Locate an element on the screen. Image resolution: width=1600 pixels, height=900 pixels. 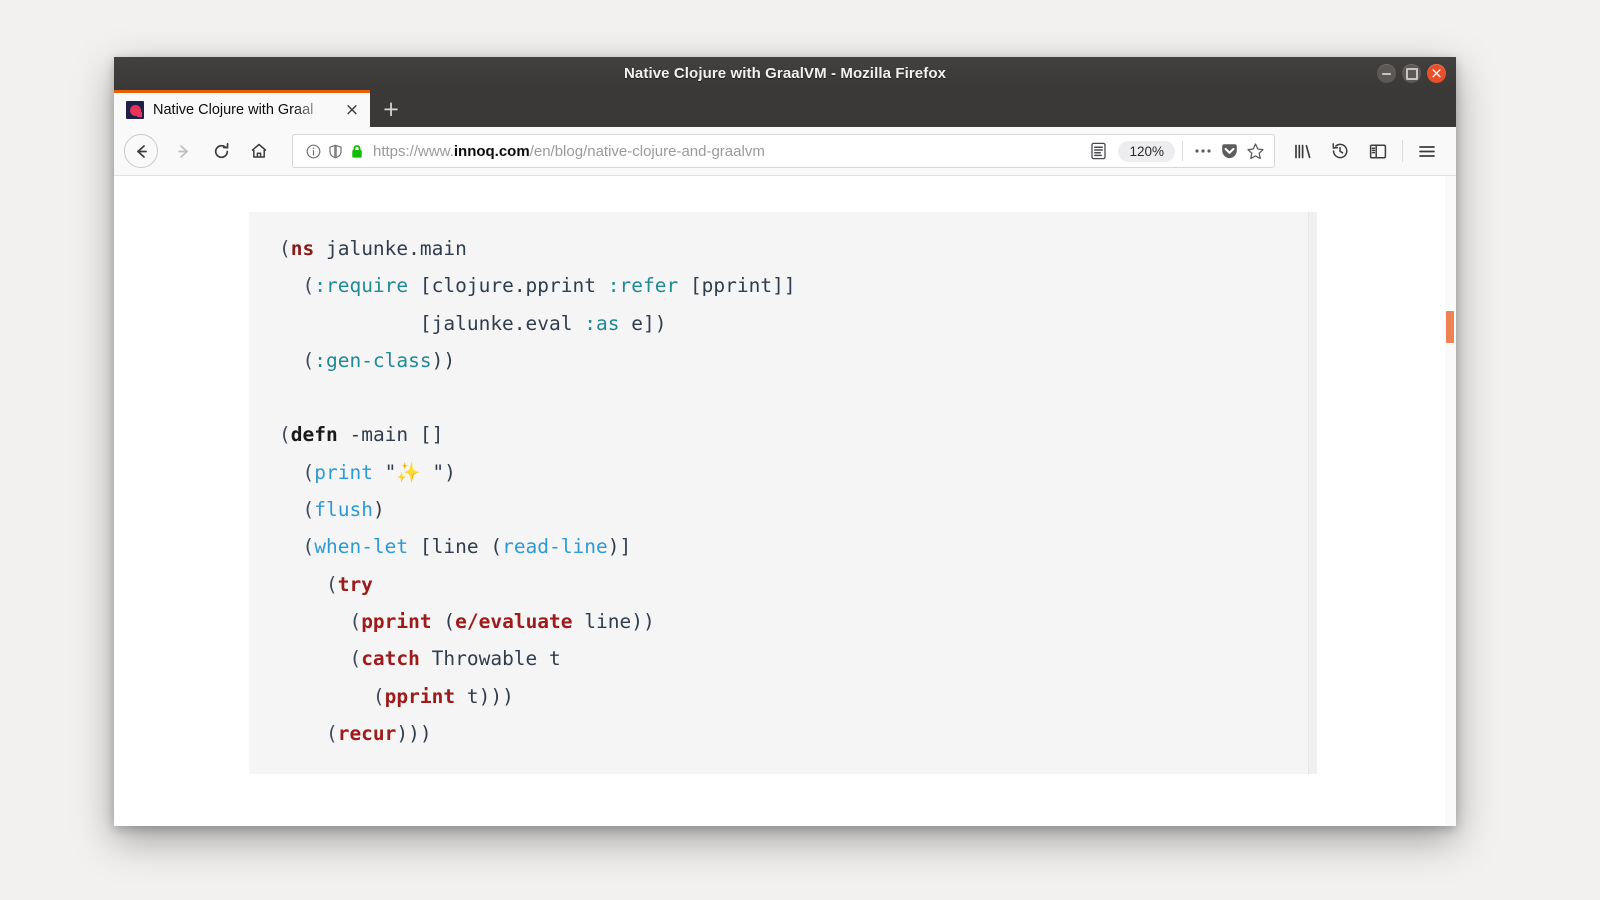
code-token: [pprint]] is located at coordinates (737, 286).